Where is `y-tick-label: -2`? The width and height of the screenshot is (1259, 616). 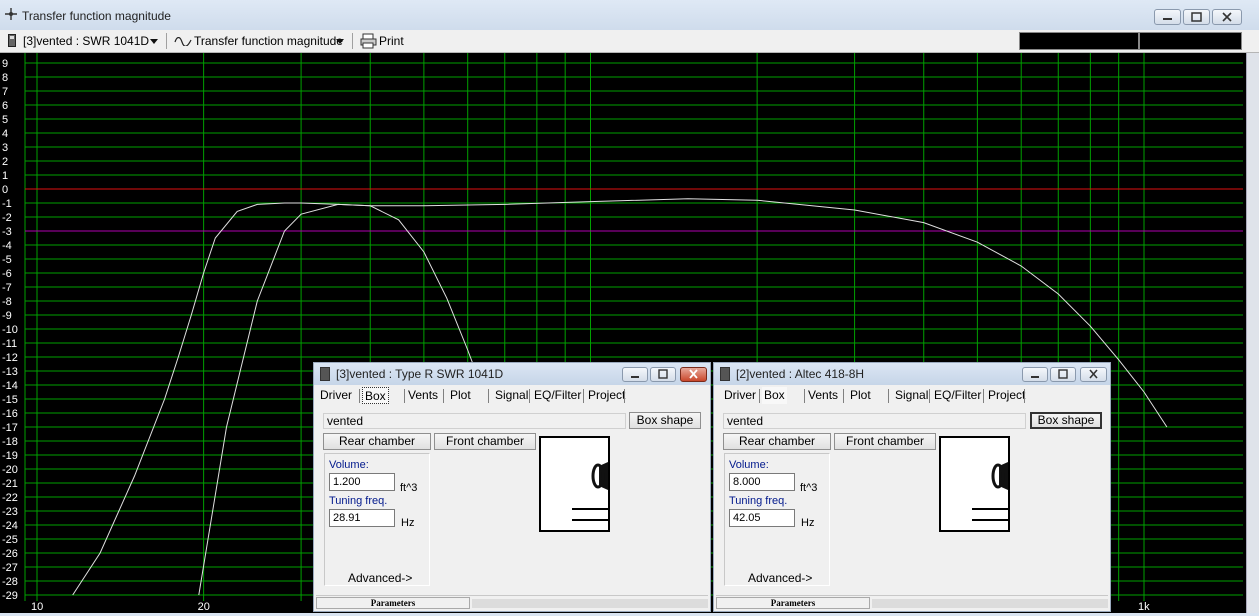 y-tick-label: -2 is located at coordinates (7, 218).